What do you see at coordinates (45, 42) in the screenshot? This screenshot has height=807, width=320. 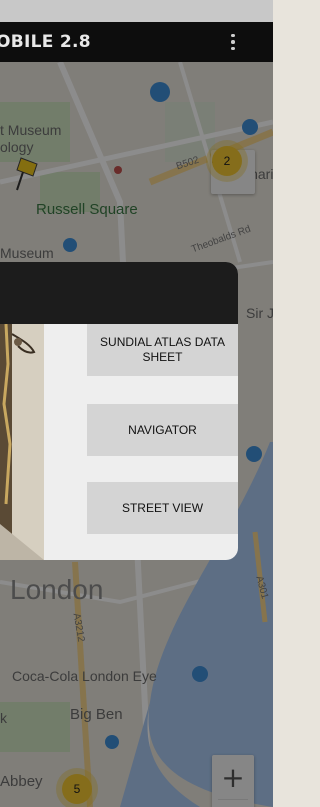 I see `app-title: OBILE 2.8` at bounding box center [45, 42].